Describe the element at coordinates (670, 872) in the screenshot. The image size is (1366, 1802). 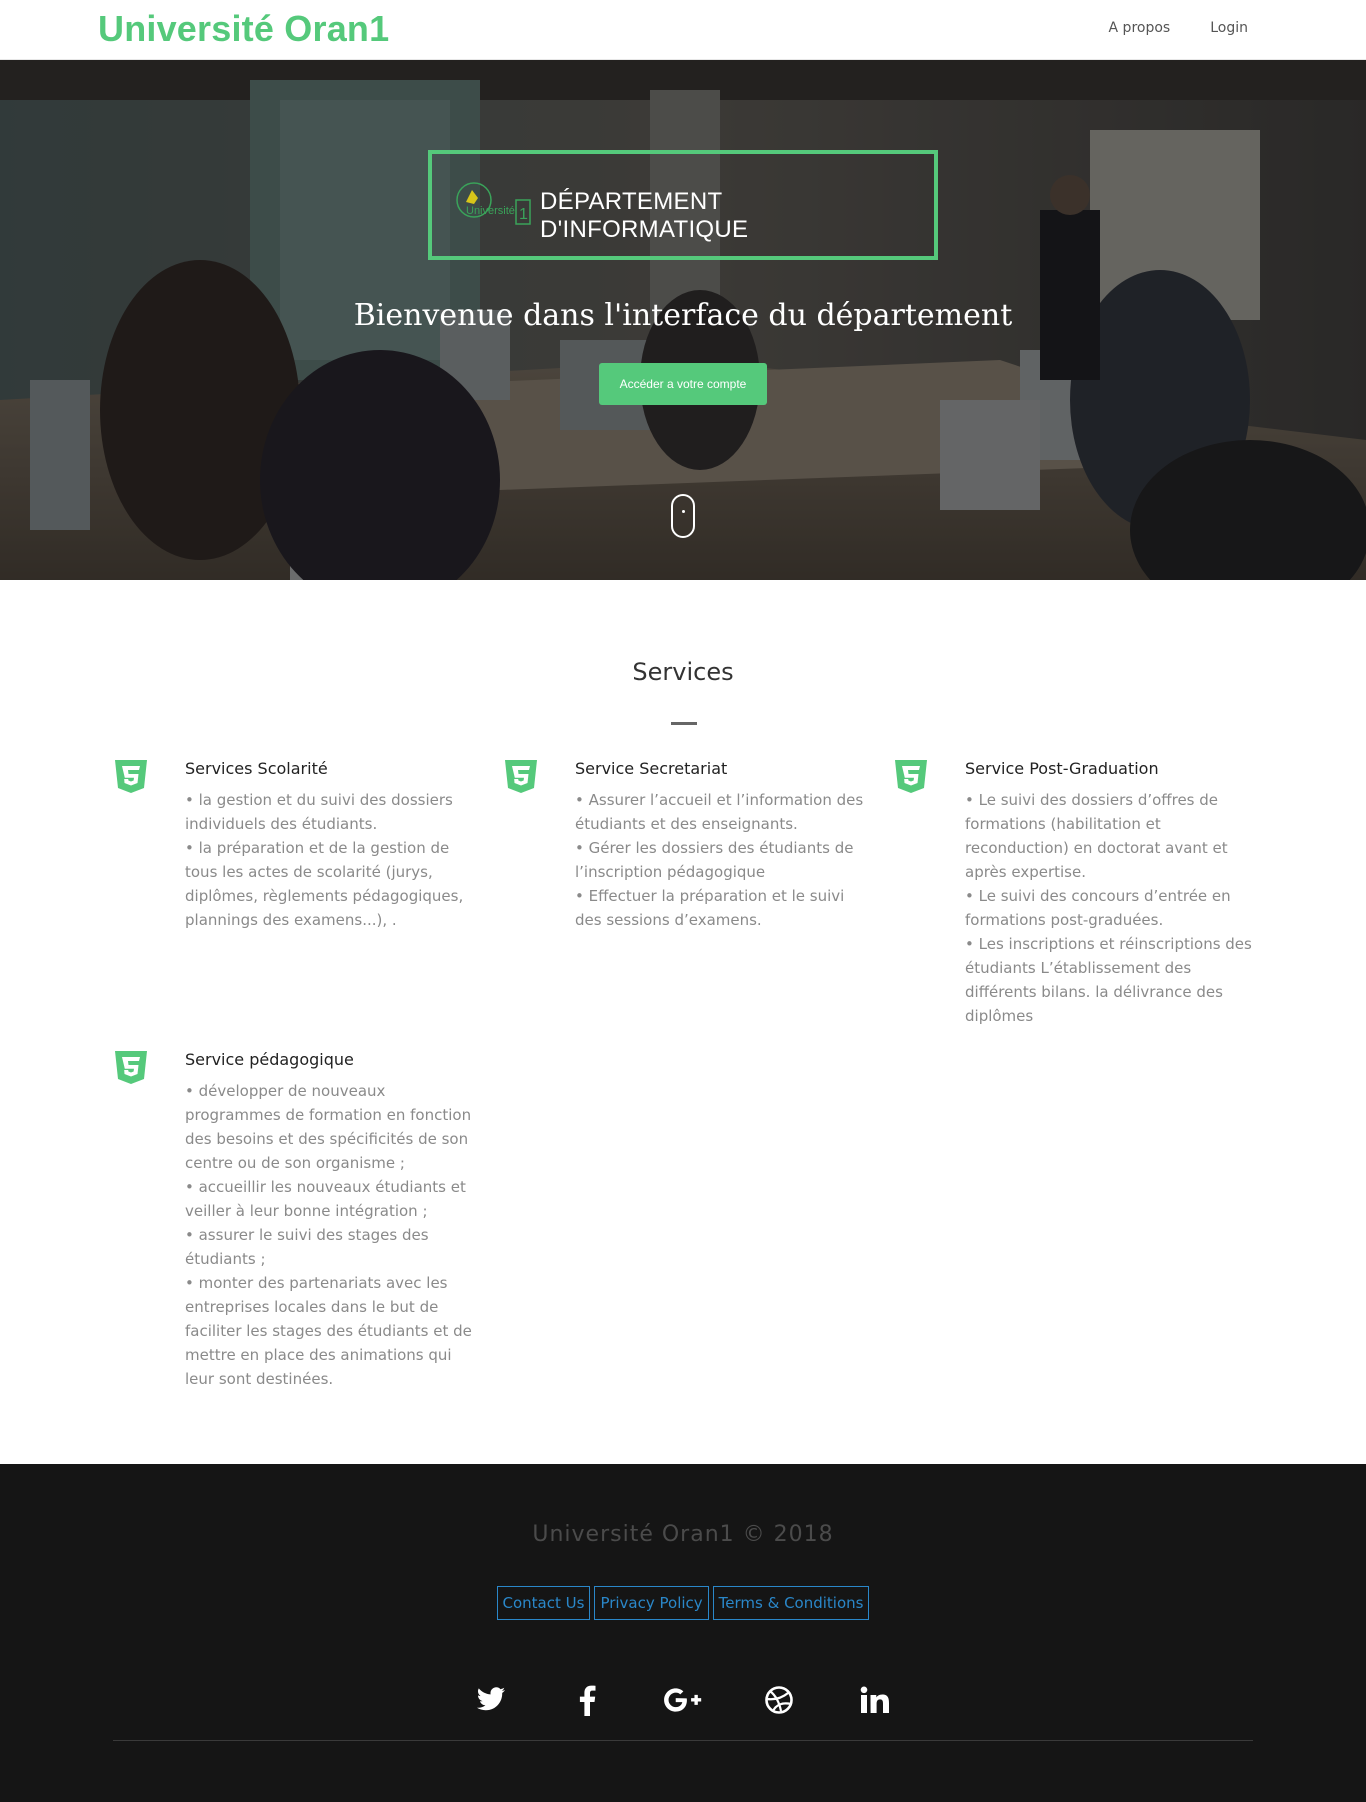
I see `service-line: l’inscription pédagogique` at that location.